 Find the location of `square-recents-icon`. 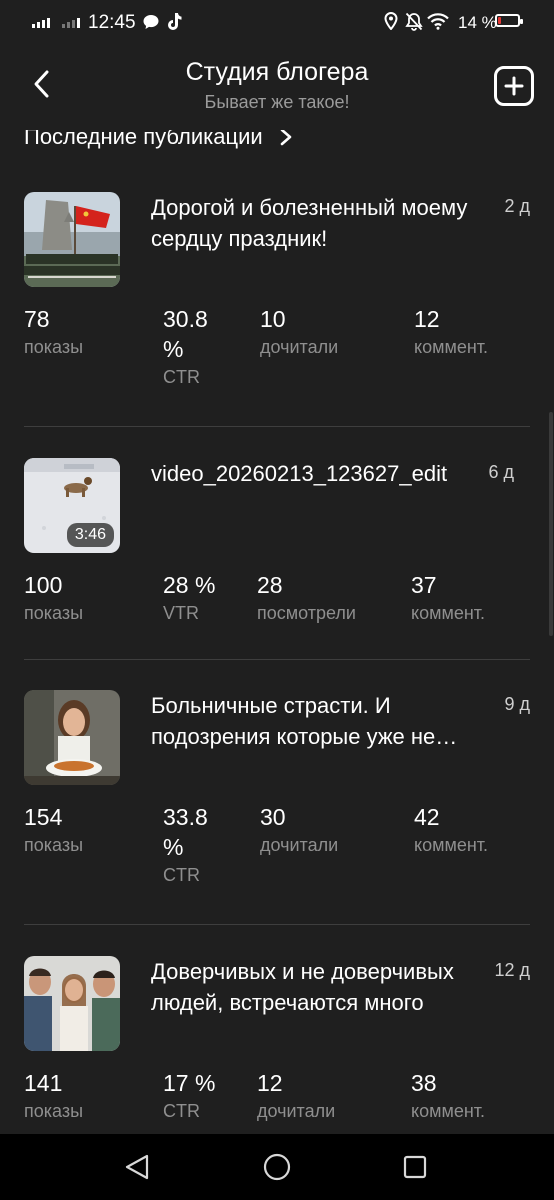

square-recents-icon is located at coordinates (415, 1167).